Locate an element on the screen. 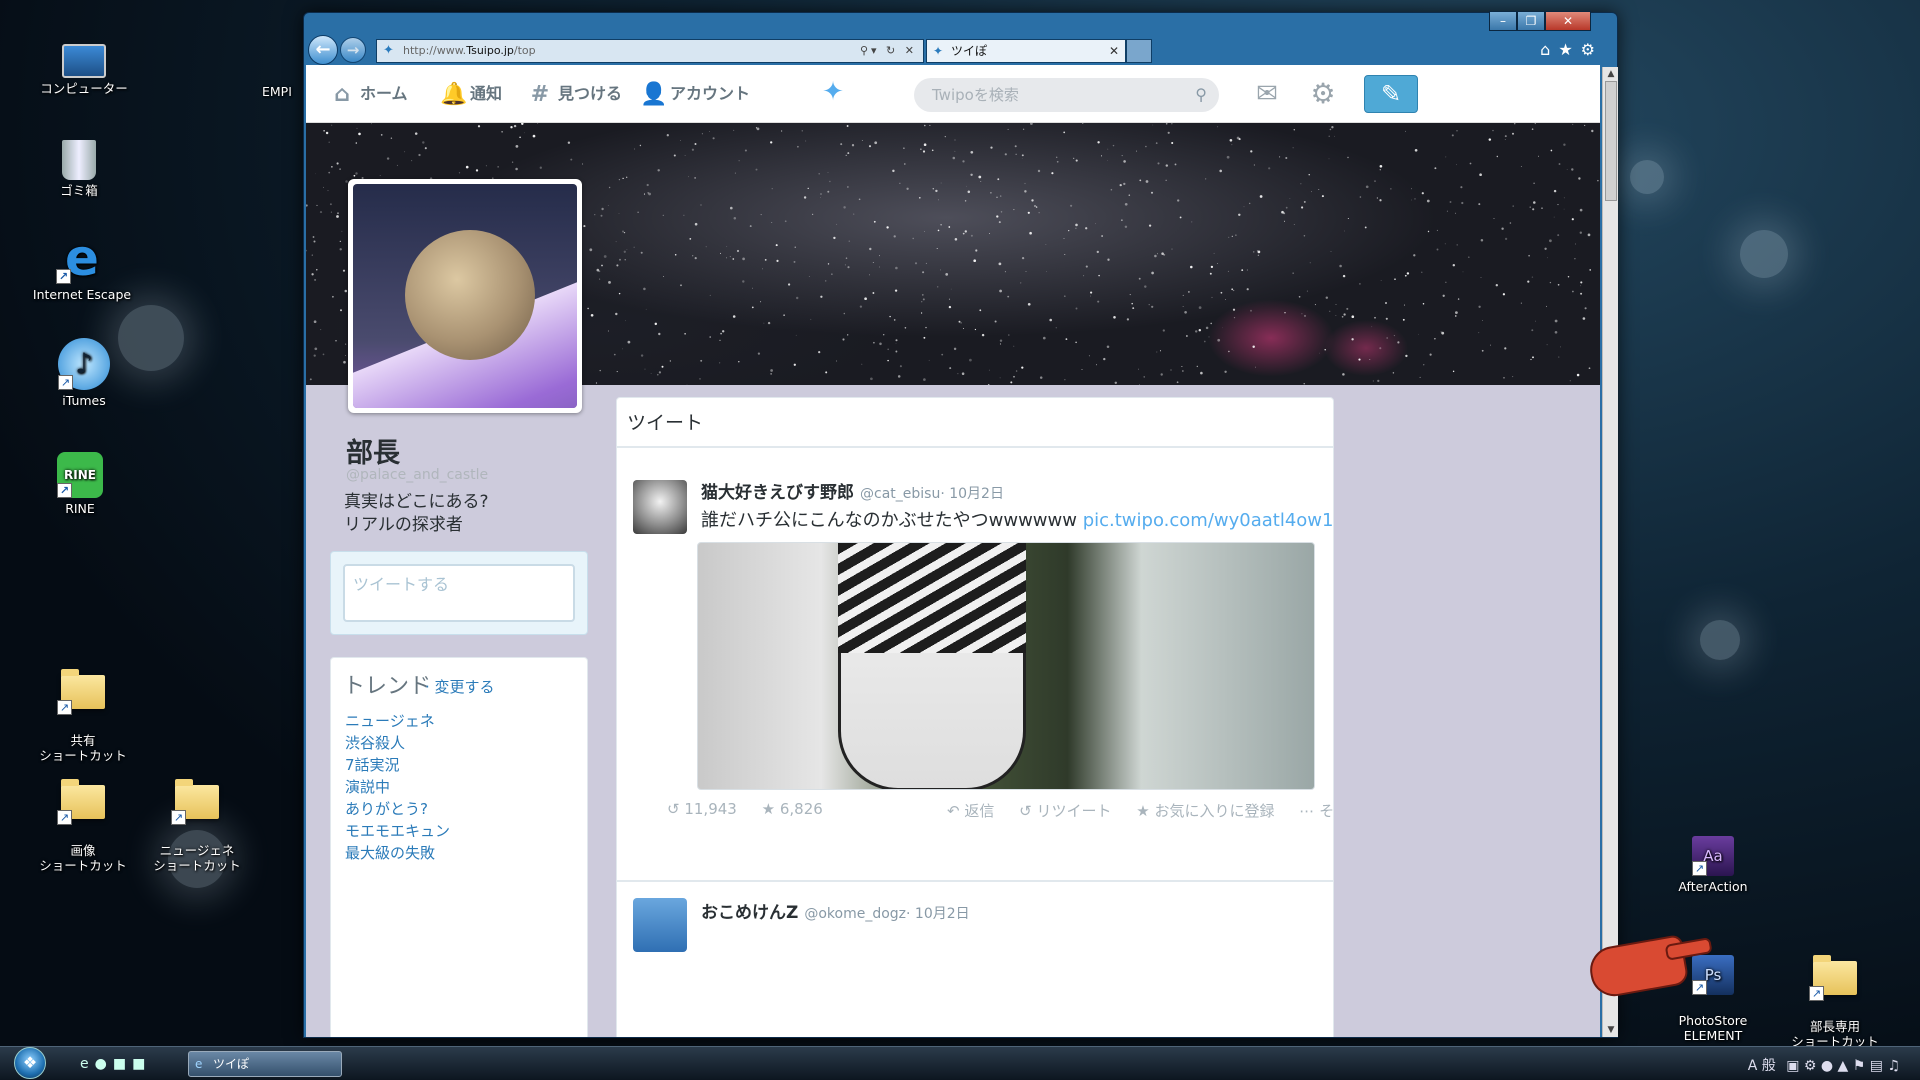 This screenshot has height=1080, width=1920. scroll-down-icon: ▼ is located at coordinates (1611, 1030).